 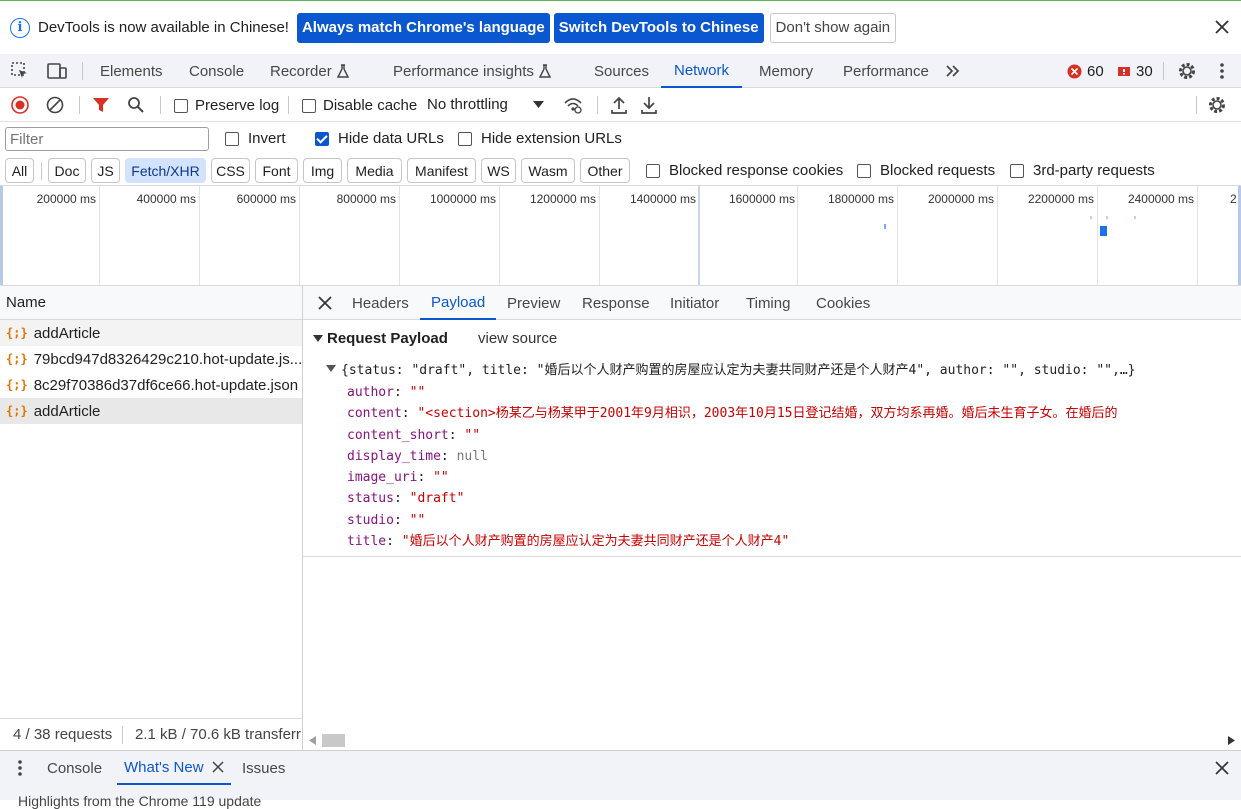 What do you see at coordinates (772, 740) in the screenshot?
I see `horizontal-scrollbar` at bounding box center [772, 740].